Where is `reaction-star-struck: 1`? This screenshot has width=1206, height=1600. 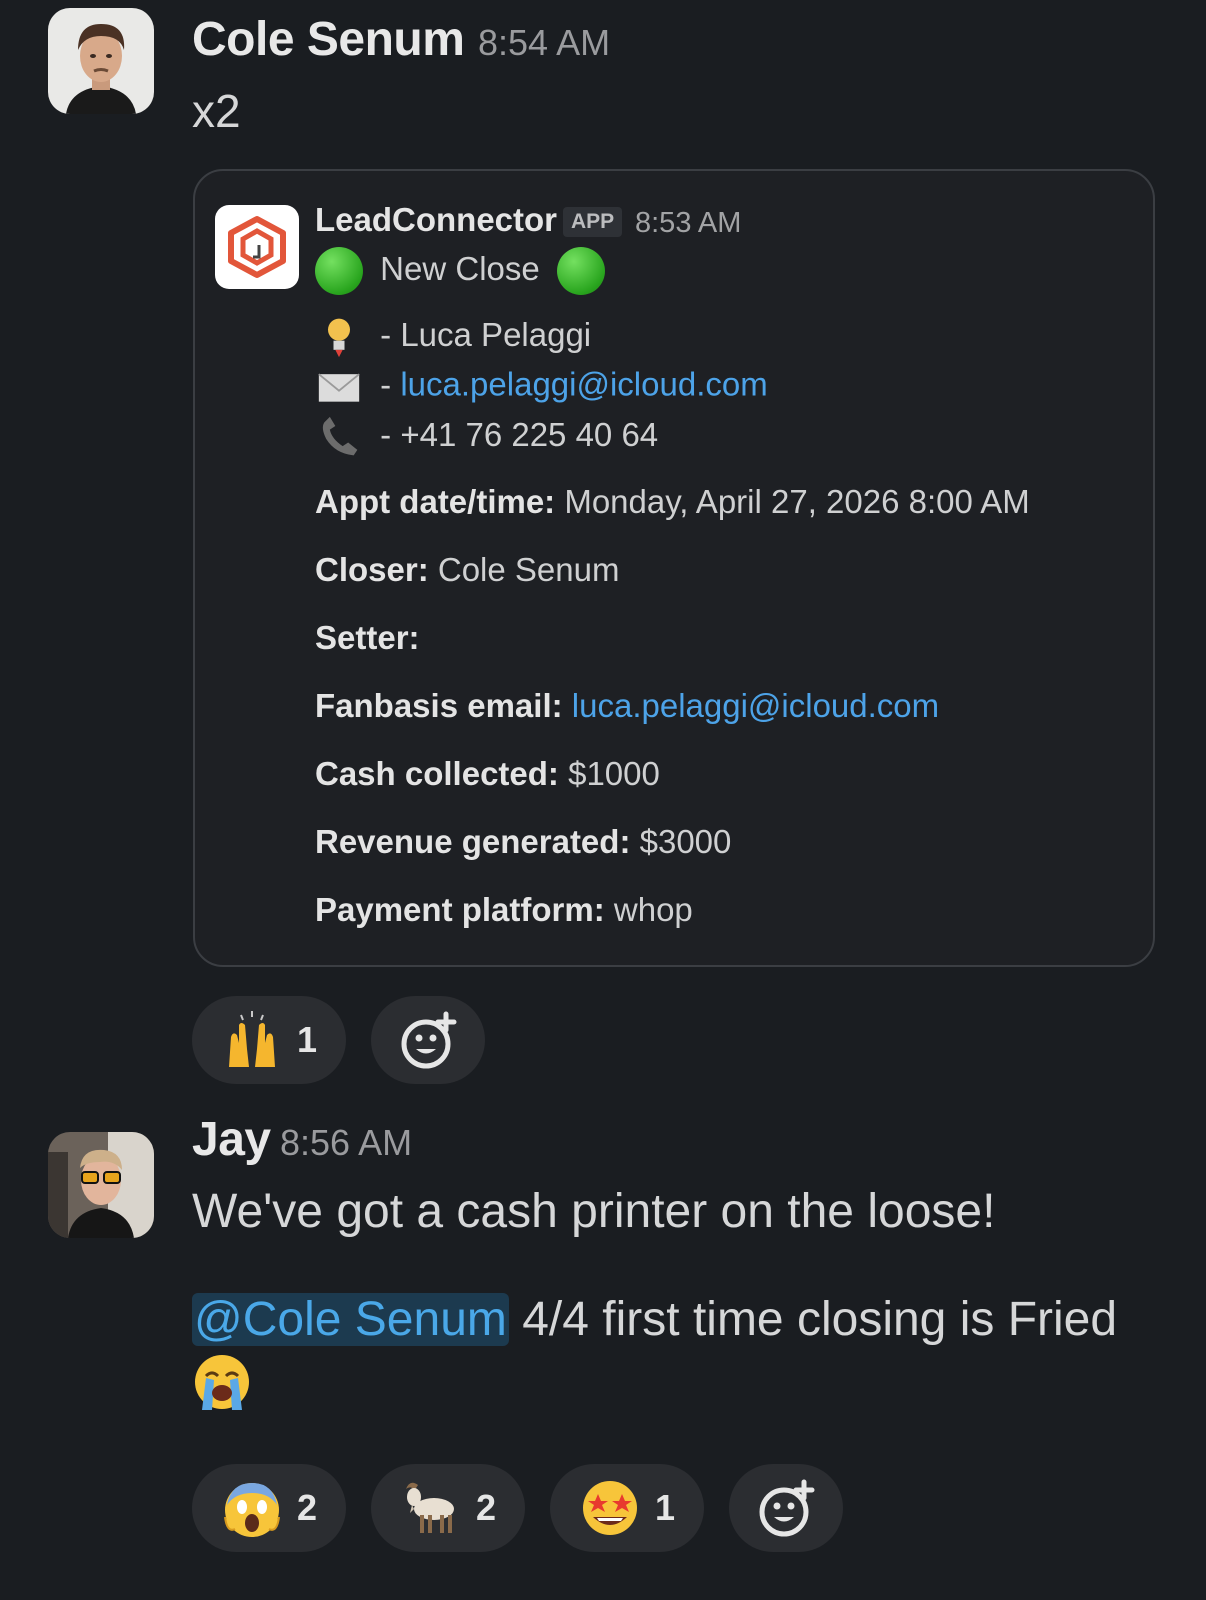 reaction-star-struck: 1 is located at coordinates (627, 1508).